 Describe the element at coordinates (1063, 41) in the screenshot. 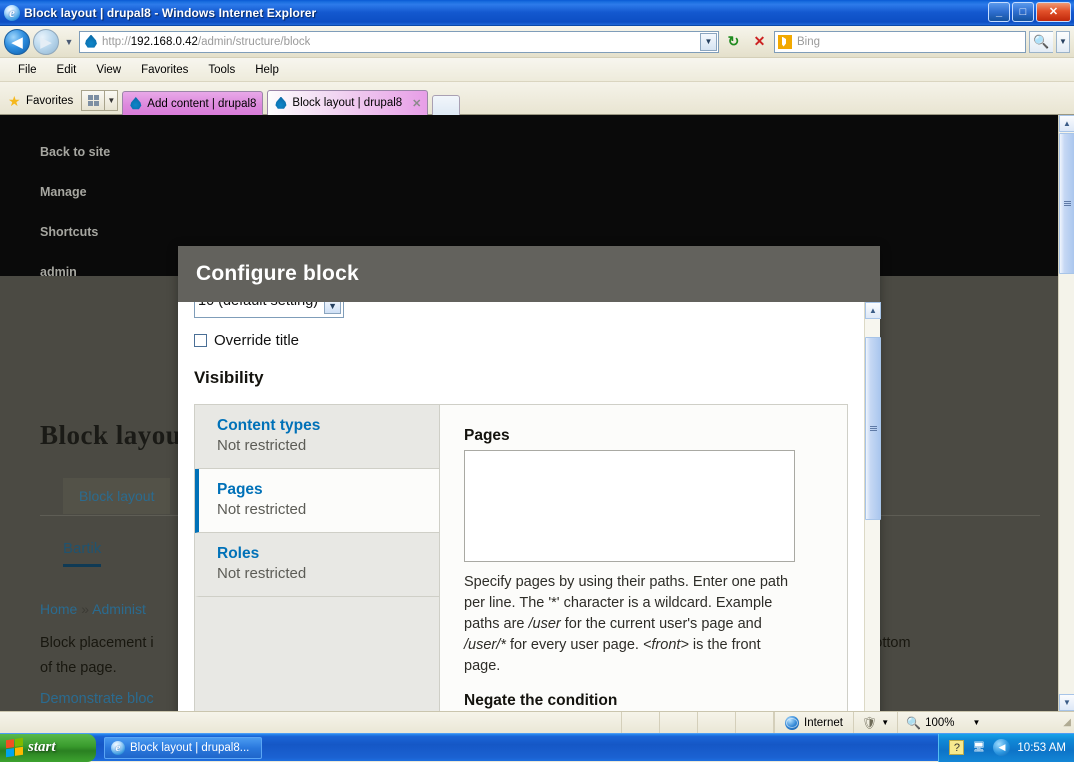

I see `search-dropdown-icon: ▼` at that location.